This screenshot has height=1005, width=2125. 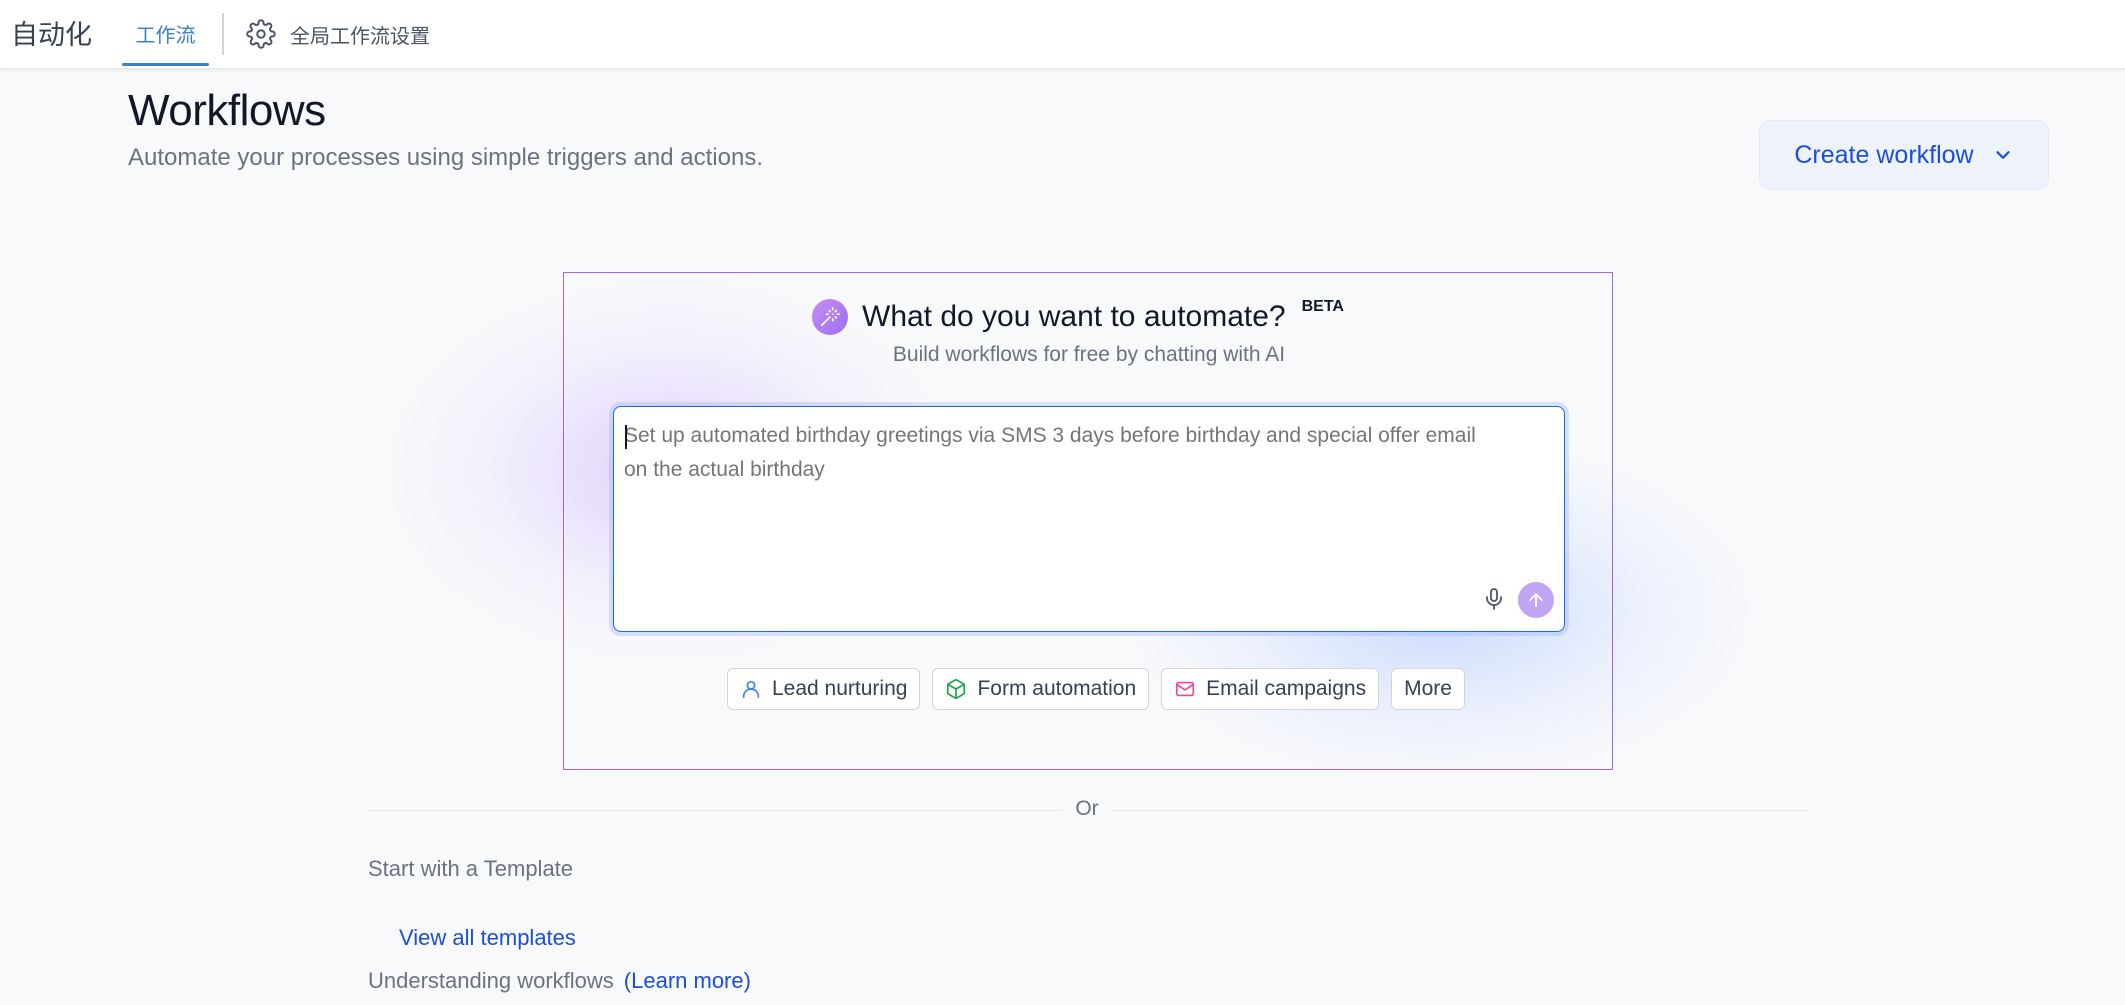 What do you see at coordinates (165, 64) in the screenshot?
I see `active-tab-indicator` at bounding box center [165, 64].